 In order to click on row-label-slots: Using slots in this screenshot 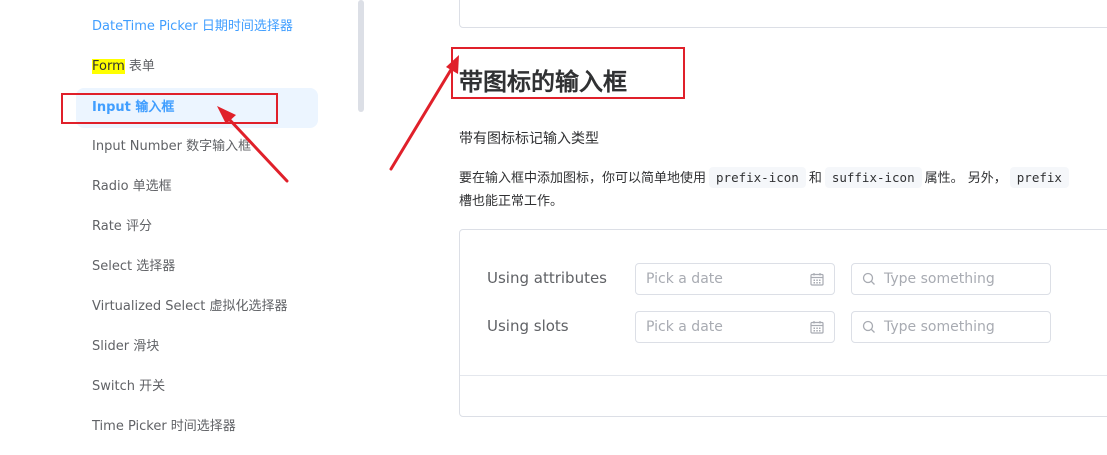, I will do `click(528, 326)`.